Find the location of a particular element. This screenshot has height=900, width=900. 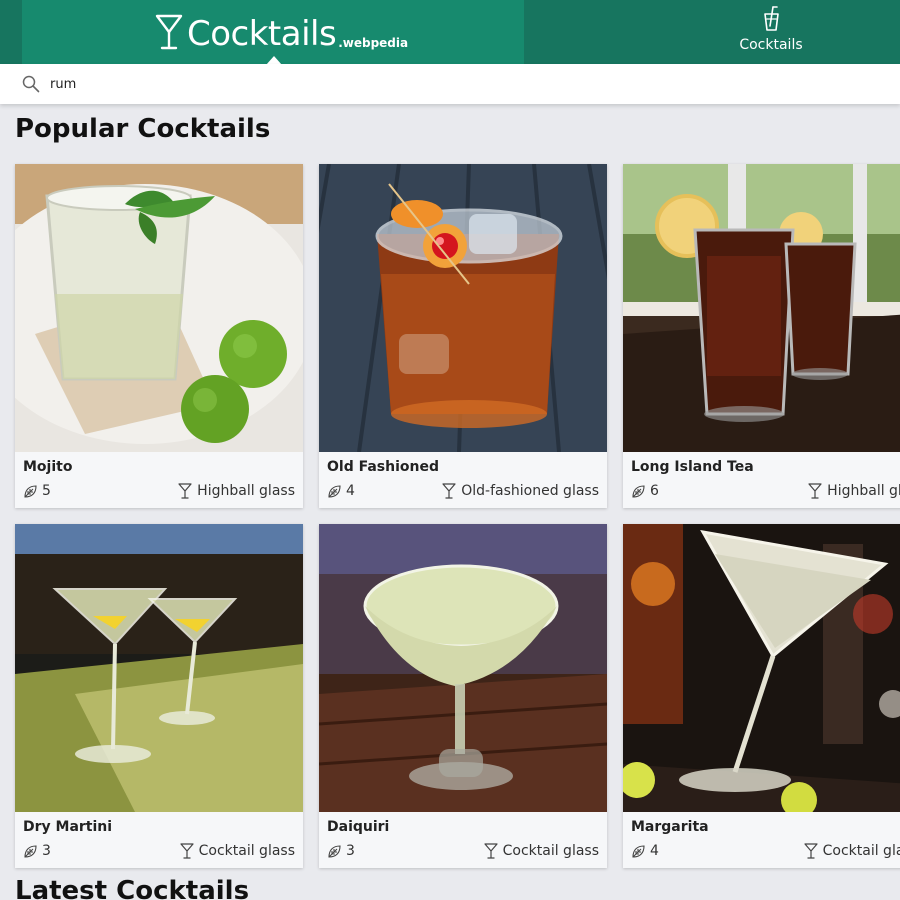

search-input is located at coordinates (460, 84).